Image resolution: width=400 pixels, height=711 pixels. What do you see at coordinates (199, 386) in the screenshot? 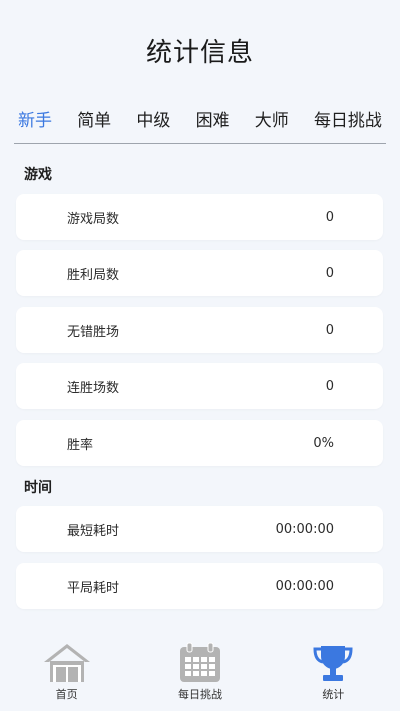
I see `stat-row-win-streak: 连胜场数 0` at bounding box center [199, 386].